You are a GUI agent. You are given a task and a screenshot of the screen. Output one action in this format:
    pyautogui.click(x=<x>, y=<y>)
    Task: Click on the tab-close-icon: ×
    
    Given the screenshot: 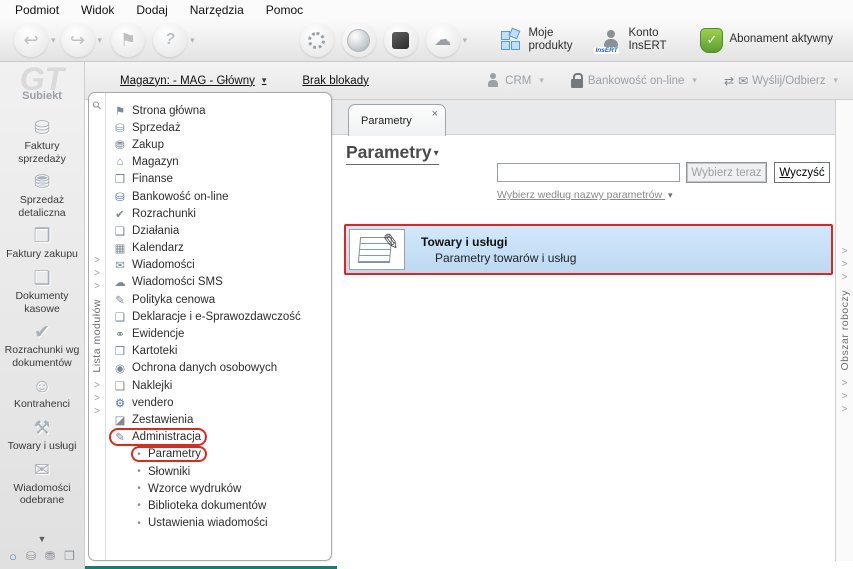 What is the action you would take?
    pyautogui.click(x=435, y=114)
    